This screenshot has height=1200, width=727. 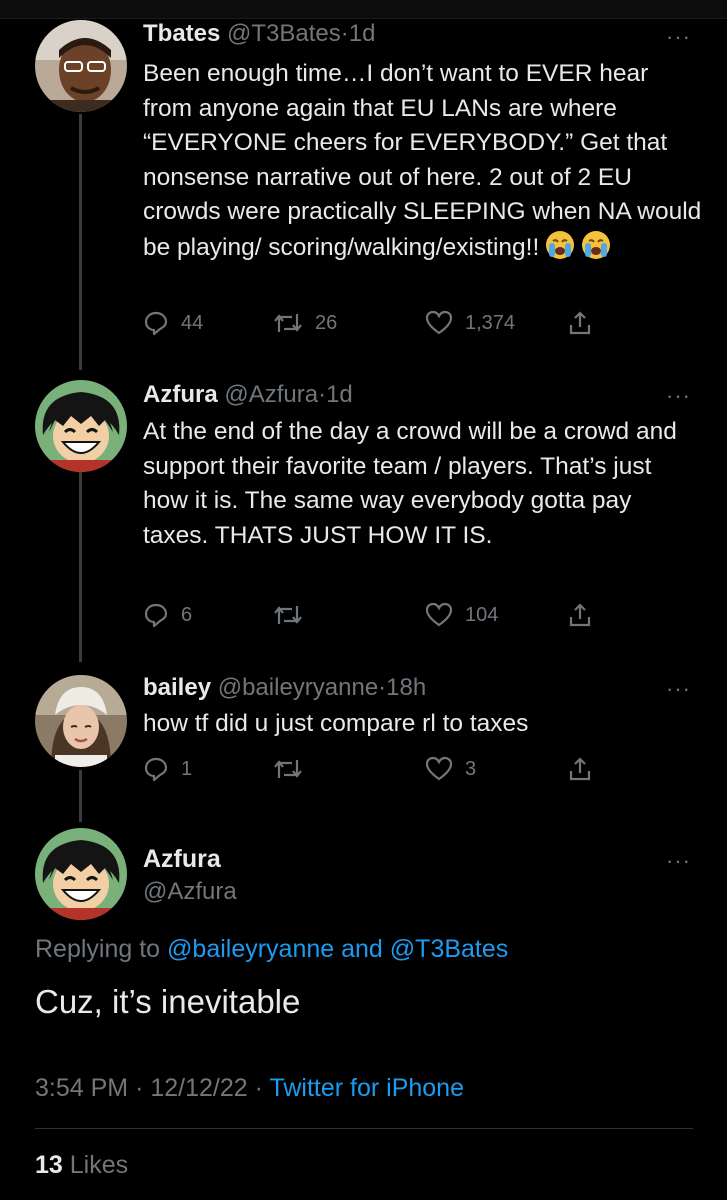 What do you see at coordinates (363, 9) in the screenshot?
I see `top-bar` at bounding box center [363, 9].